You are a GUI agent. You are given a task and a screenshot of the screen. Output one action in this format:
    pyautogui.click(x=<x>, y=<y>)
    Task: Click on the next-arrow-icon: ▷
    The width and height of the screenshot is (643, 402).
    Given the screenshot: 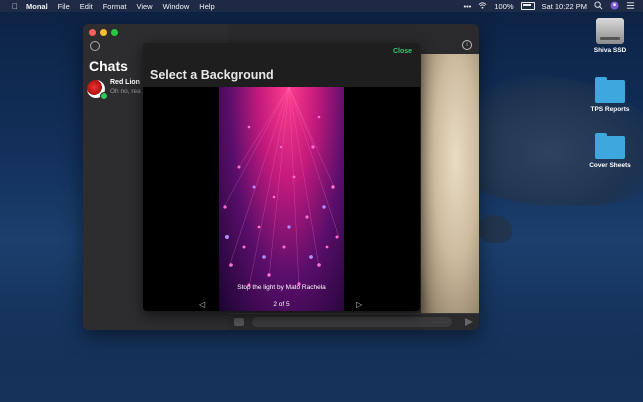 What is the action you would take?
    pyautogui.click(x=359, y=304)
    